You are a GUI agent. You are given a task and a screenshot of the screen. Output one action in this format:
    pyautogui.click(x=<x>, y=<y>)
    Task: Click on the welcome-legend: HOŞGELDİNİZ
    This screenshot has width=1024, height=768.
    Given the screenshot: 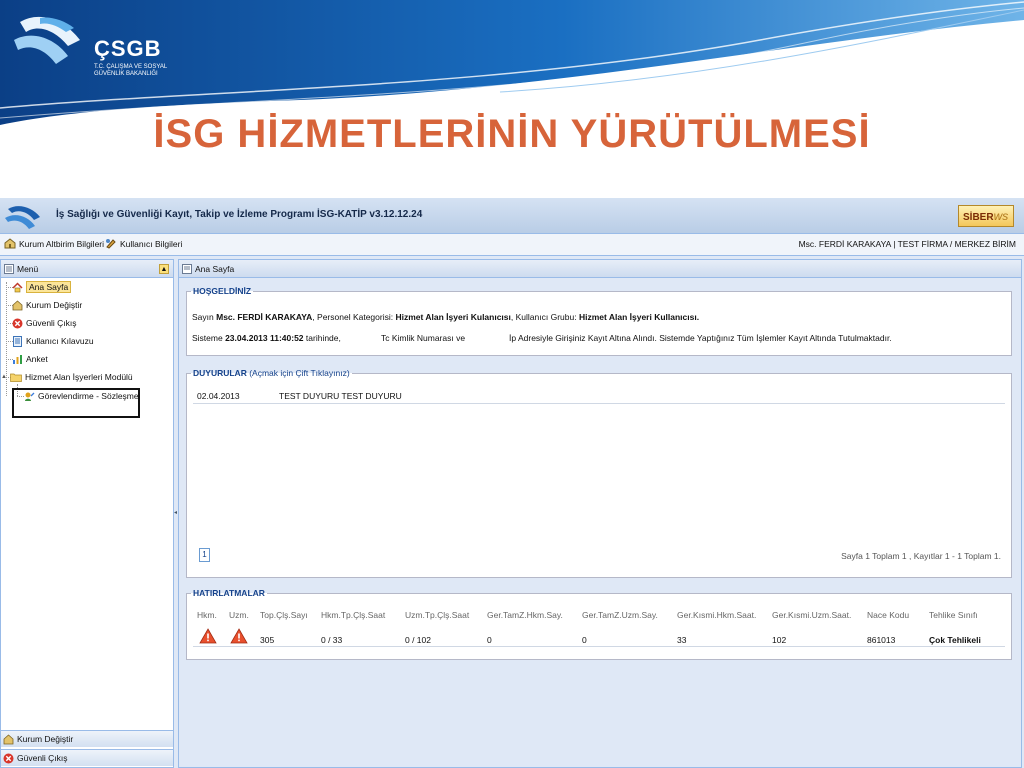 What is the action you would take?
    pyautogui.click(x=222, y=291)
    